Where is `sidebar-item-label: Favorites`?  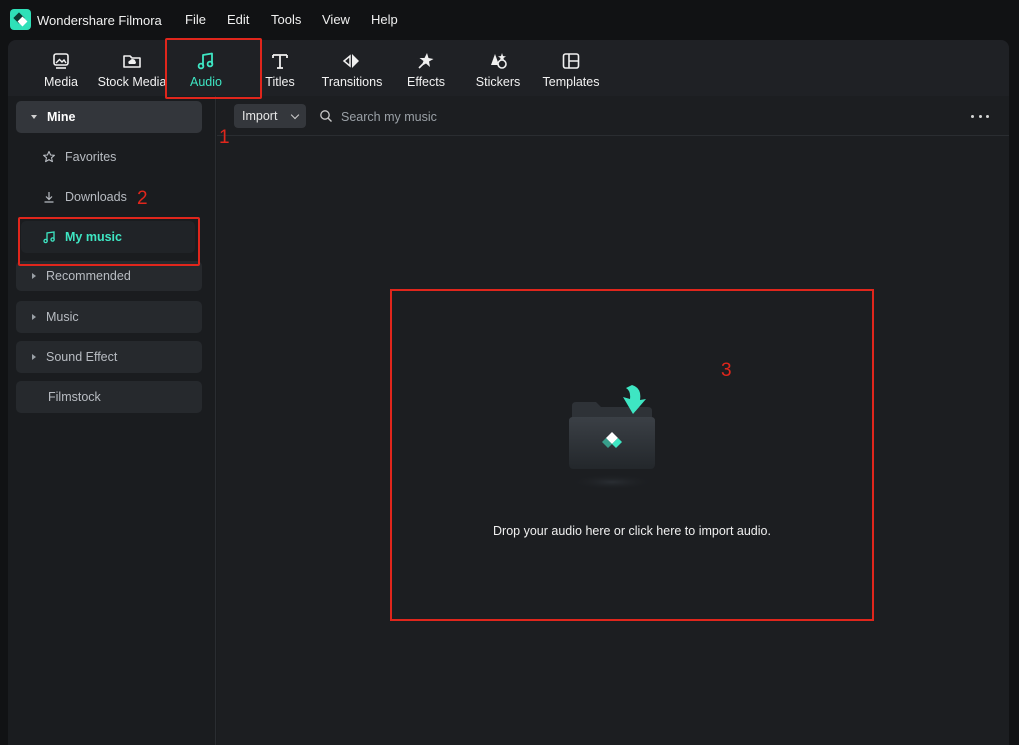
sidebar-item-label: Favorites is located at coordinates (91, 157).